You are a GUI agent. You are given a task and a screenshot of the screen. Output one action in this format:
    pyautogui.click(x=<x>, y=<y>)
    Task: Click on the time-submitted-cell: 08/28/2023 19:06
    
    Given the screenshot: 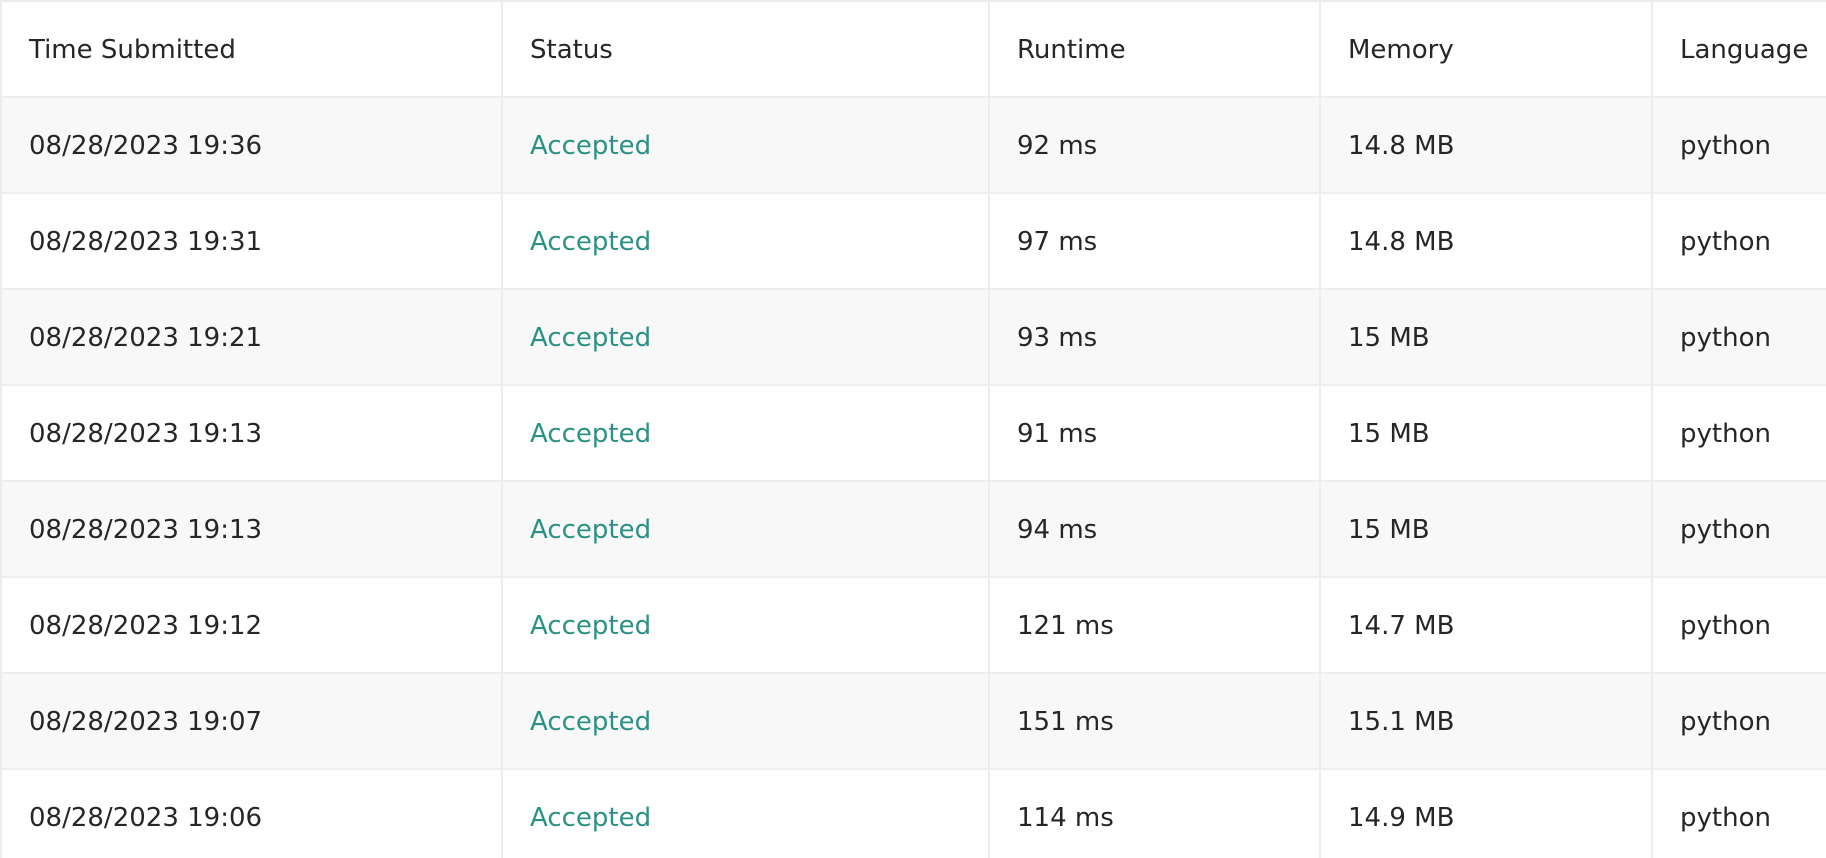 What is the action you would take?
    pyautogui.click(x=250, y=814)
    